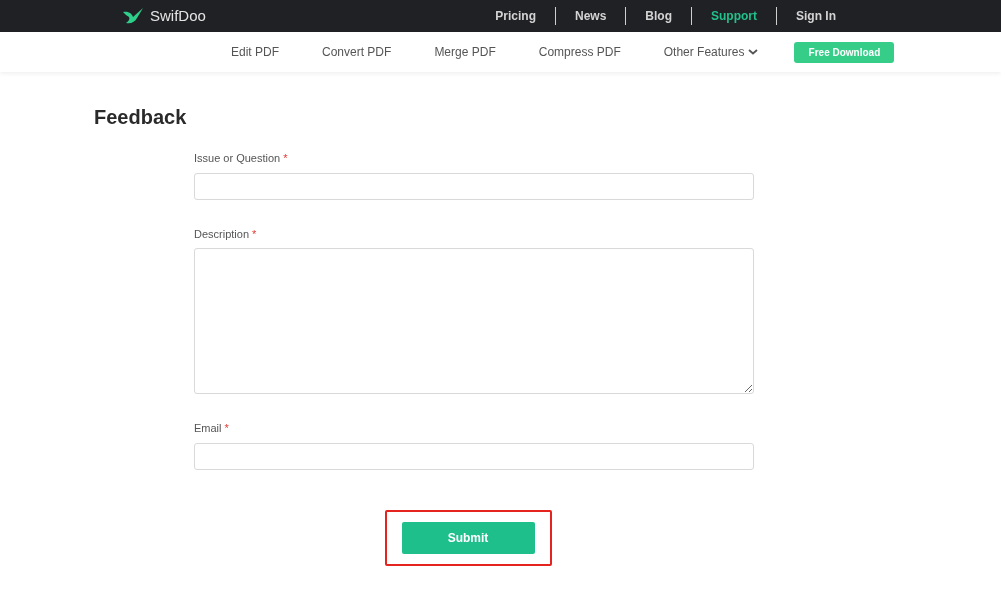 The image size is (1001, 616). I want to click on field-label: Description *, so click(225, 234).